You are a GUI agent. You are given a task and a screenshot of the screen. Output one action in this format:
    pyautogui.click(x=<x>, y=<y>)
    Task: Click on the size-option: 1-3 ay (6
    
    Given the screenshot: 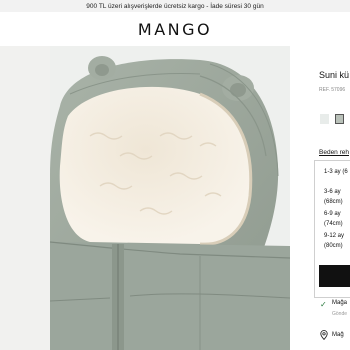 What is the action you would take?
    pyautogui.click(x=336, y=172)
    